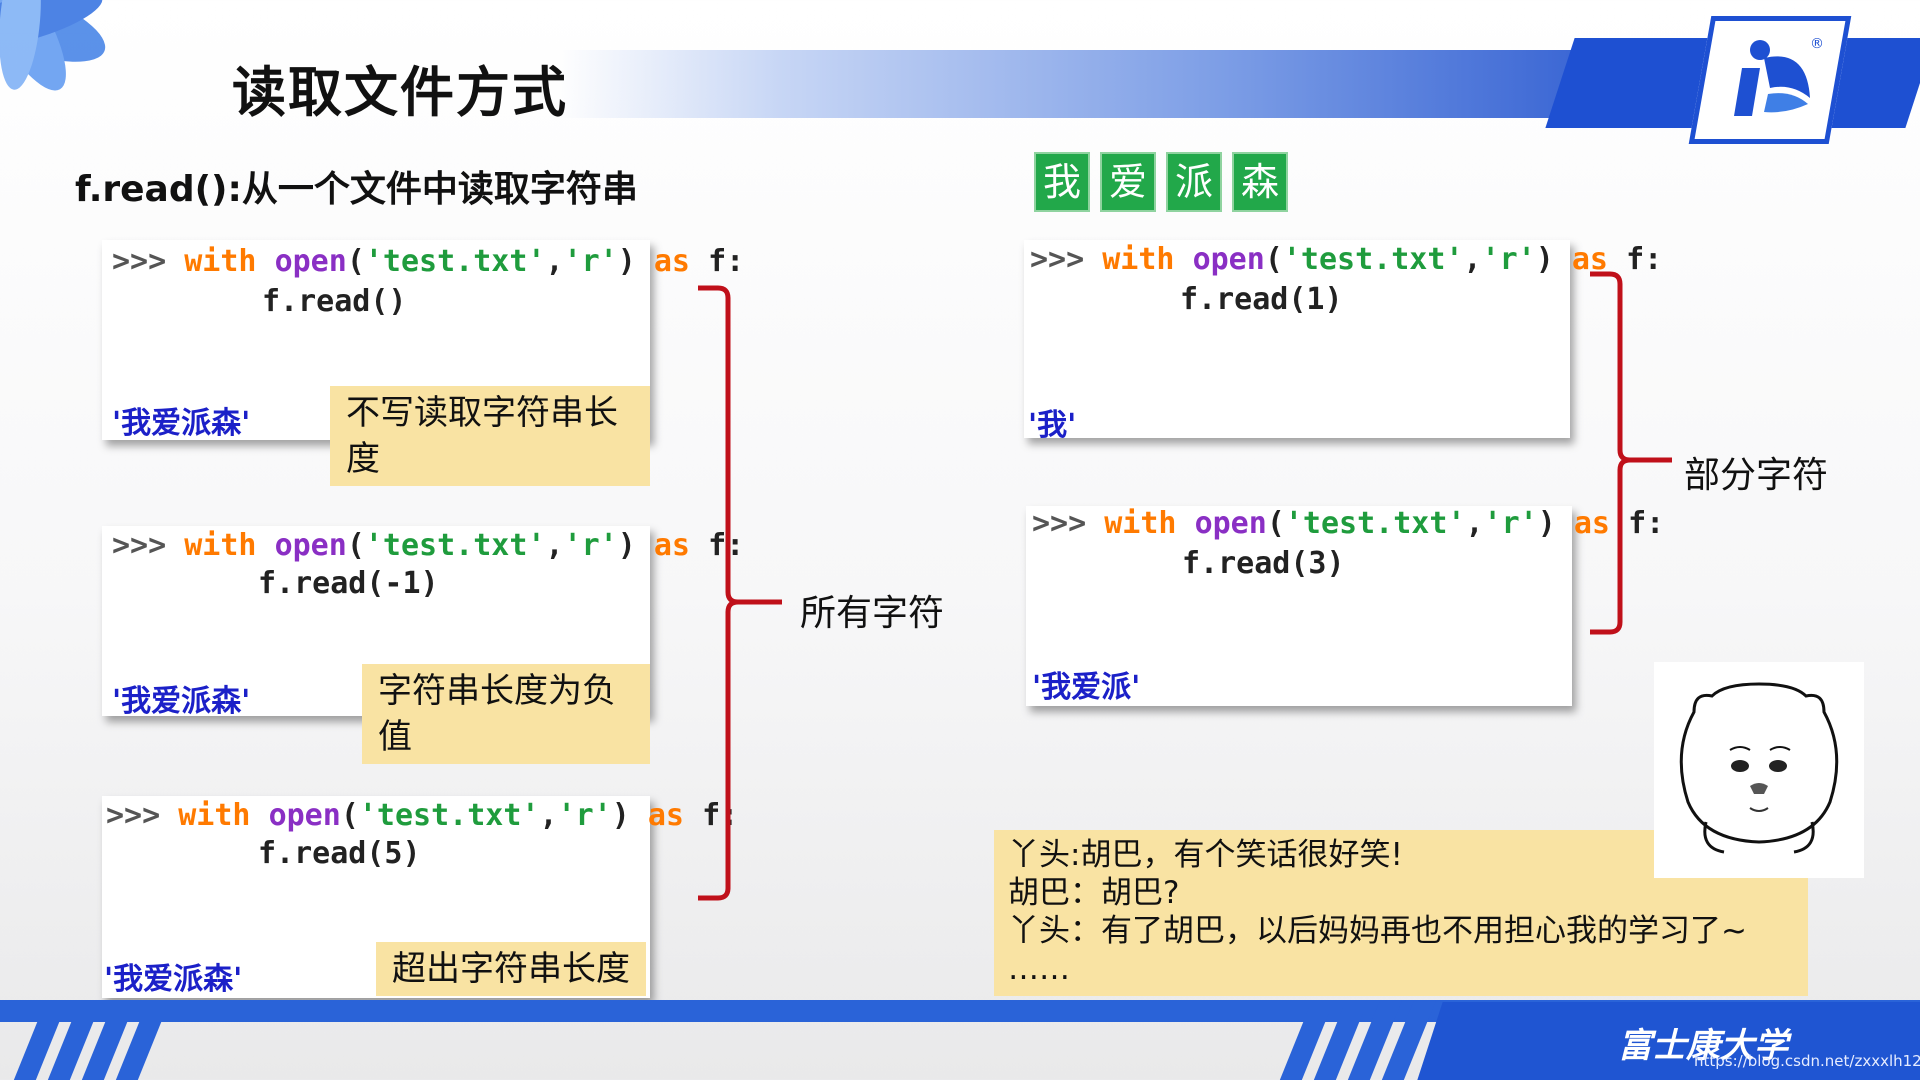  What do you see at coordinates (339, 853) in the screenshot?
I see `read-call: f.read(5)` at bounding box center [339, 853].